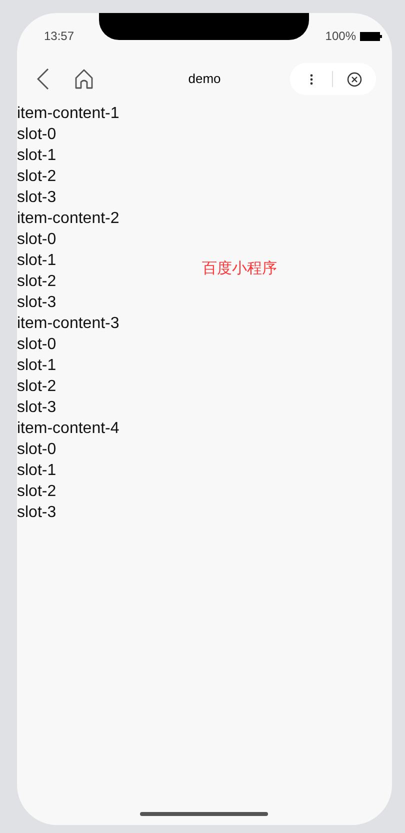 The height and width of the screenshot is (833, 405). I want to click on home-button, so click(84, 79).